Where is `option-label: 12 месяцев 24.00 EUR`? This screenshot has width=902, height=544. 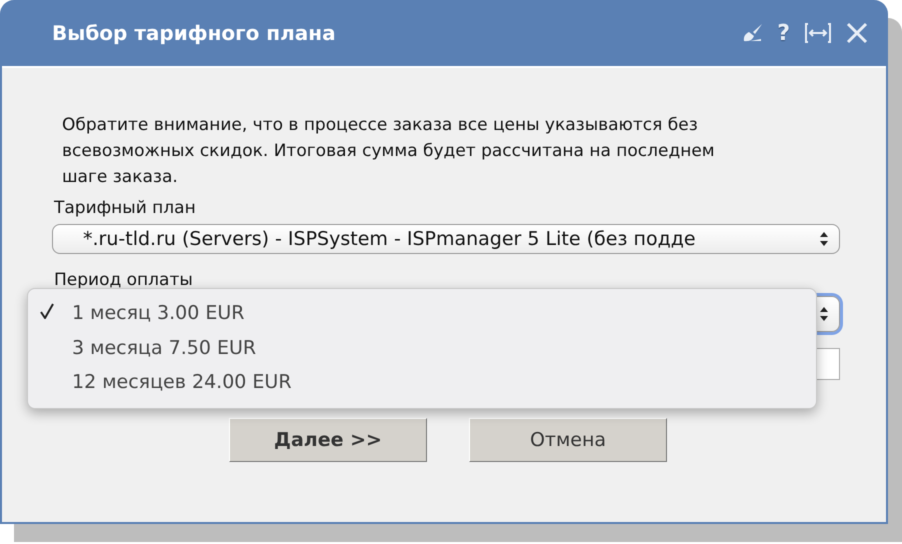 option-label: 12 месяцев 24.00 EUR is located at coordinates (182, 382).